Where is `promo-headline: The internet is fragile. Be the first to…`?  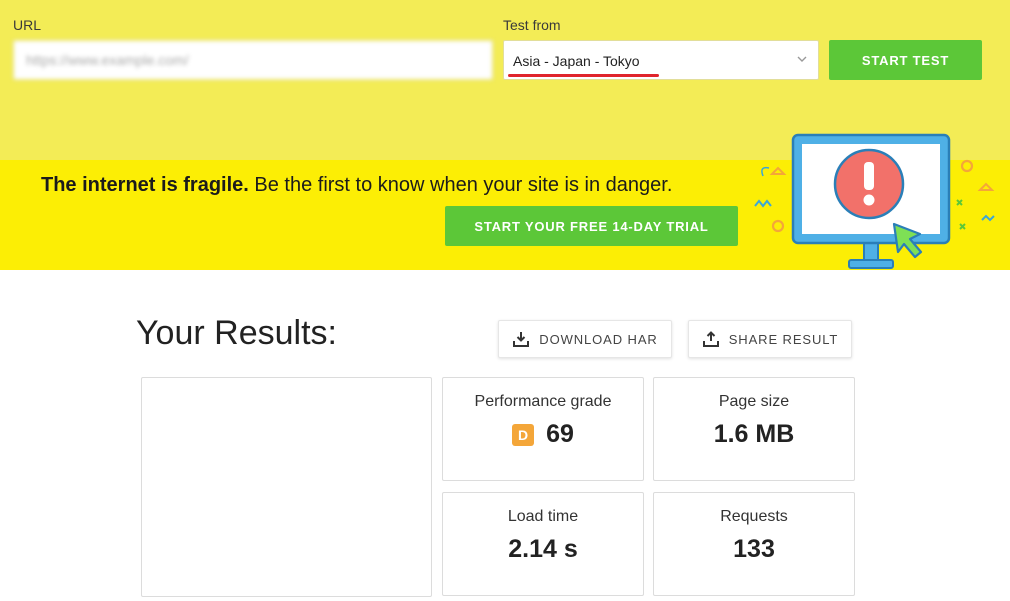 promo-headline: The internet is fragile. Be the first to… is located at coordinates (356, 185).